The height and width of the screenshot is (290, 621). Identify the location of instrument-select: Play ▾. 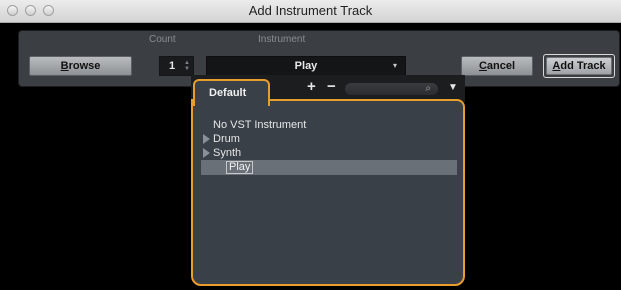
(306, 66).